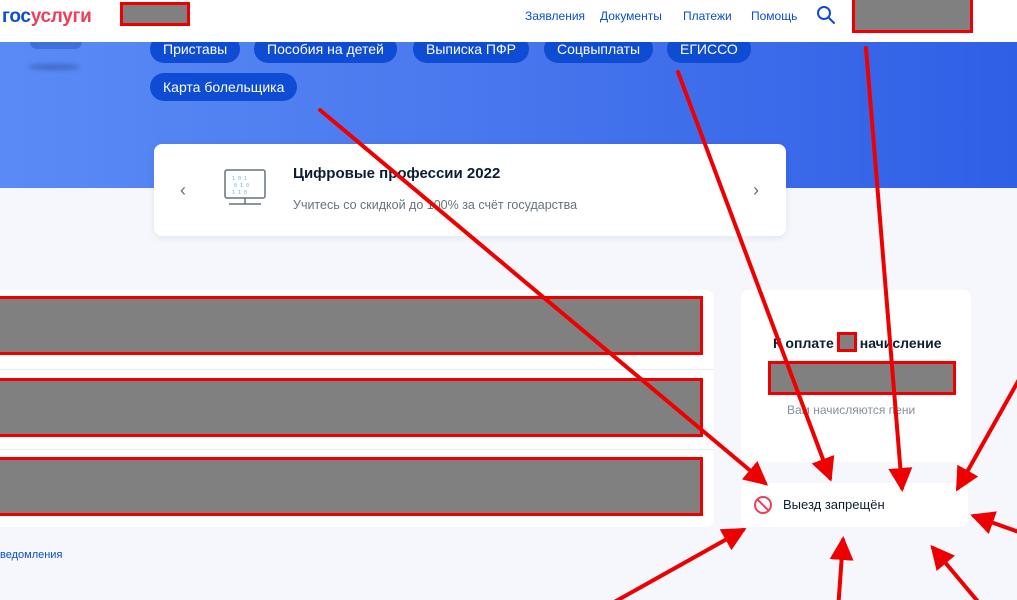  I want to click on payment-subtitle: Вам начисляются пени, so click(851, 410).